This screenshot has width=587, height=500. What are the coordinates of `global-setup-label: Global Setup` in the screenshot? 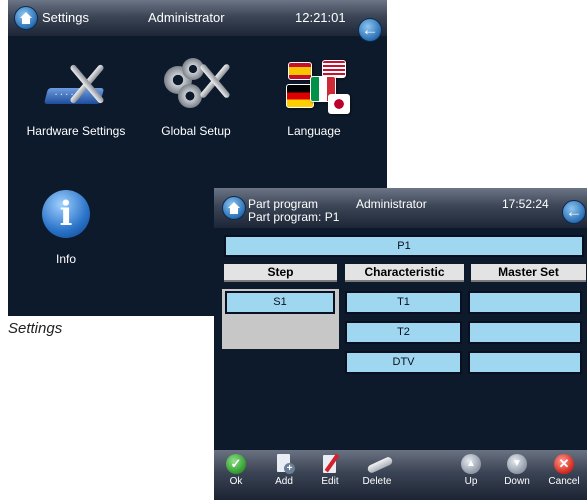 It's located at (196, 131).